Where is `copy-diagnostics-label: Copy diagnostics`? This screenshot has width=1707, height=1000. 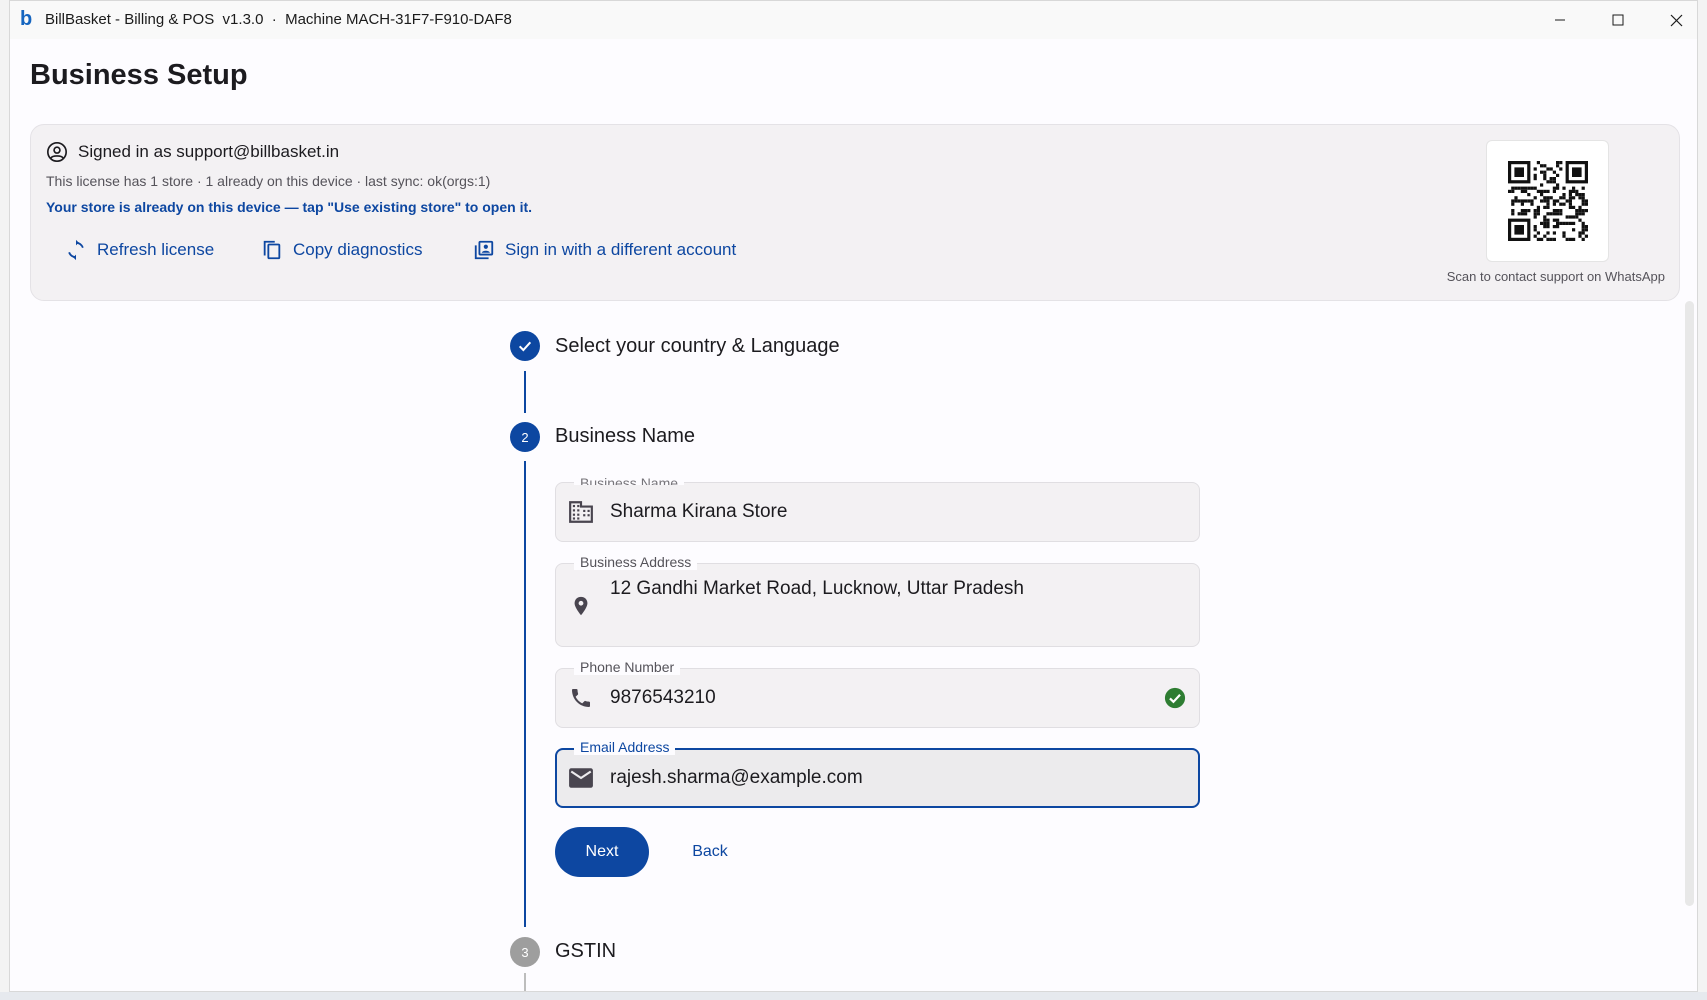
copy-diagnostics-label: Copy diagnostics is located at coordinates (358, 249).